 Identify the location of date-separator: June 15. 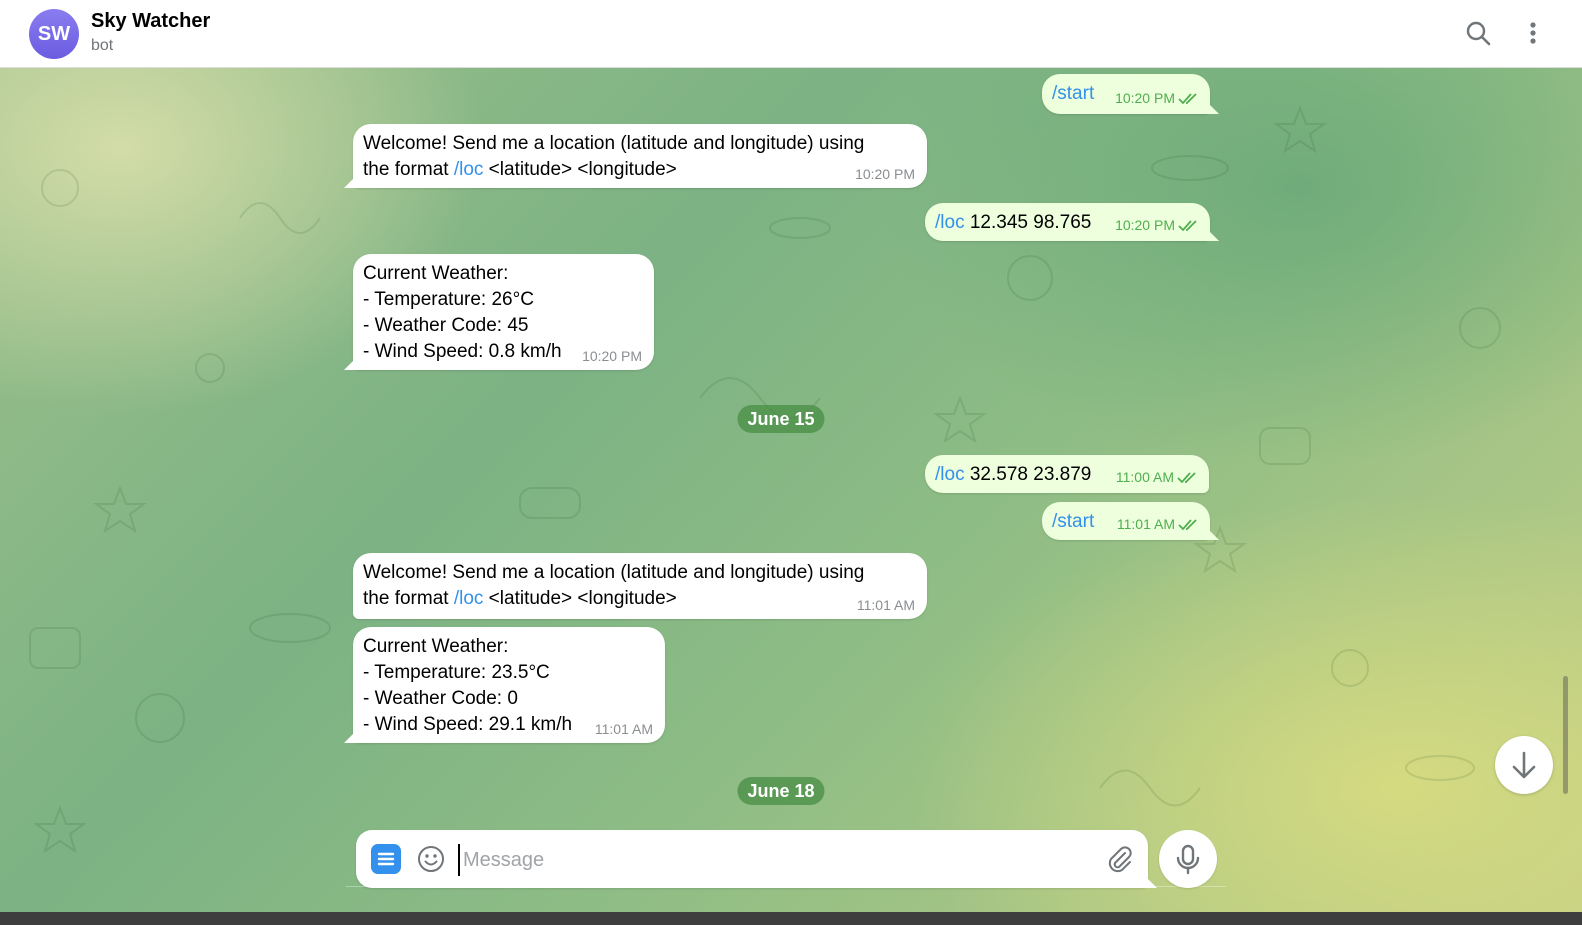
(781, 419).